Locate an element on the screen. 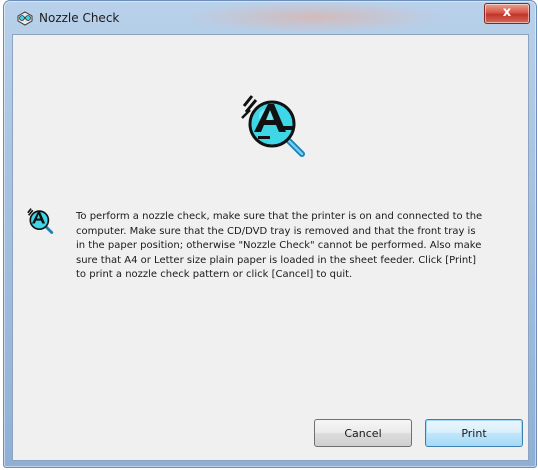 Image resolution: width=538 pixels, height=470 pixels. window-title: Nozzle Check is located at coordinates (79, 18).